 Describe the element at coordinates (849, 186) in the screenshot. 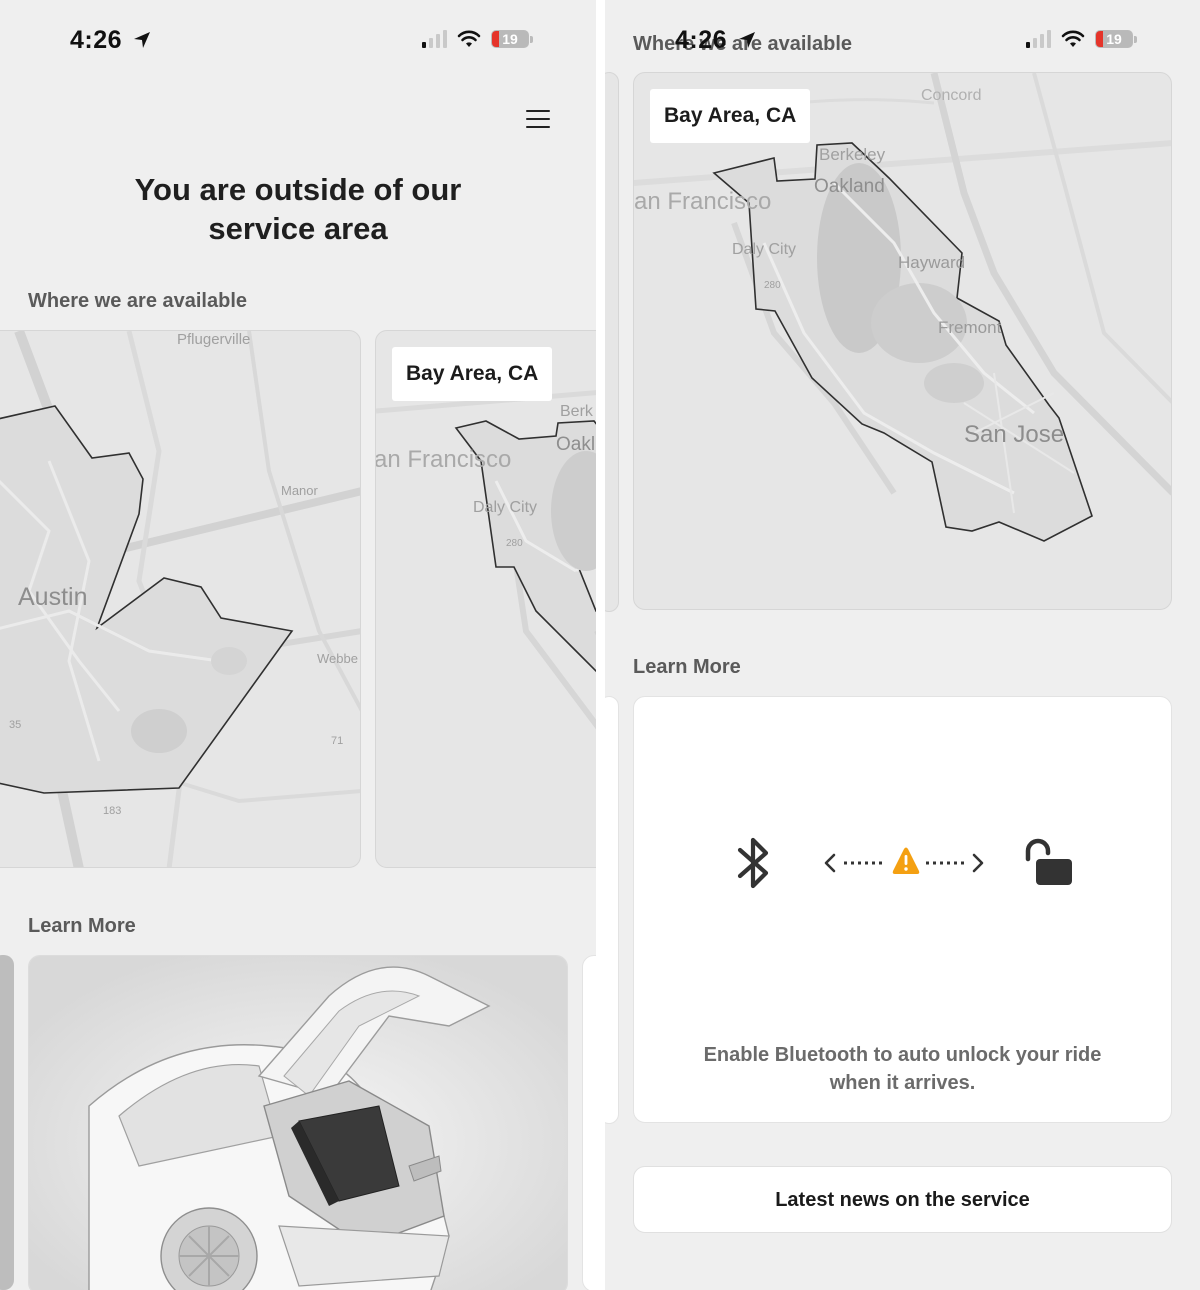

I see `map-place-label: Oakland` at that location.